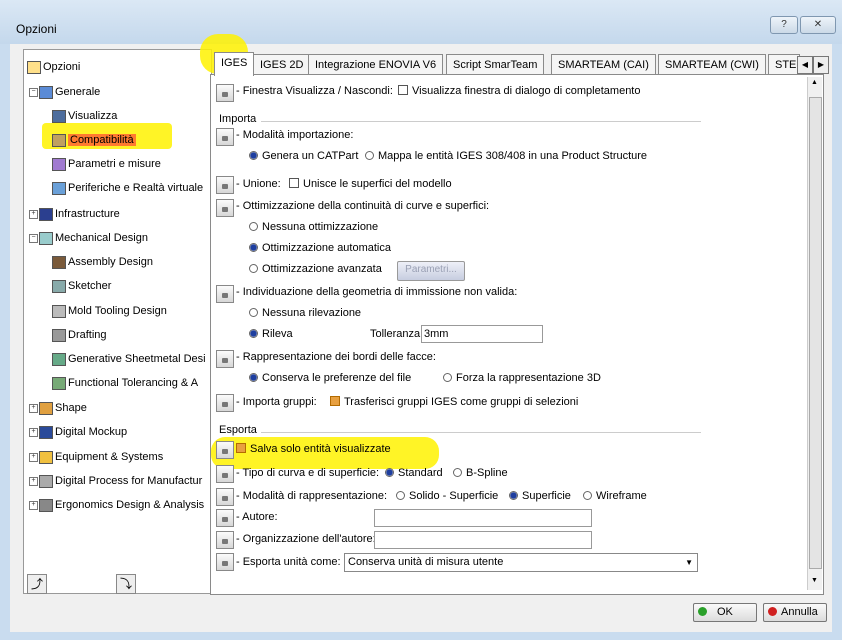  Describe the element at coordinates (127, 188) in the screenshot. I see `tree-item-periferiche: Periferiche e Realtà virtuale` at that location.